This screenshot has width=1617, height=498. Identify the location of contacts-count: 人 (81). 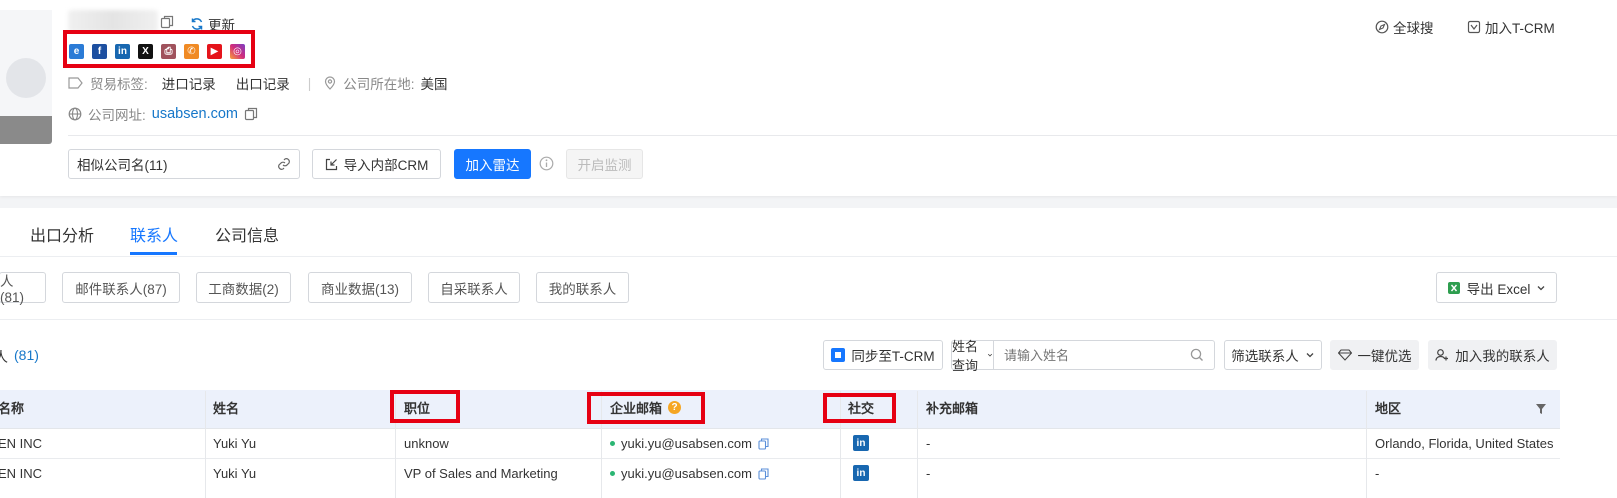
(19, 357).